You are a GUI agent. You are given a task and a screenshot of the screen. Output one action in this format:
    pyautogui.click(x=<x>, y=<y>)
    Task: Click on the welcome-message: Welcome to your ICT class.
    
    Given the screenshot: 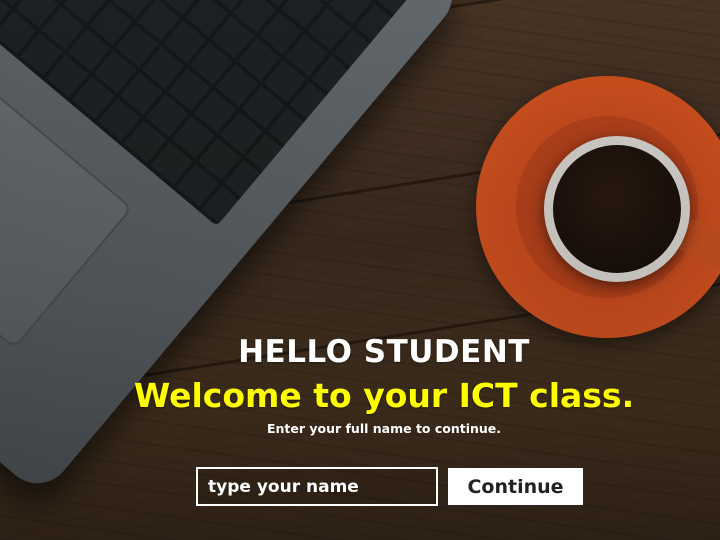 What is the action you would take?
    pyautogui.click(x=384, y=395)
    